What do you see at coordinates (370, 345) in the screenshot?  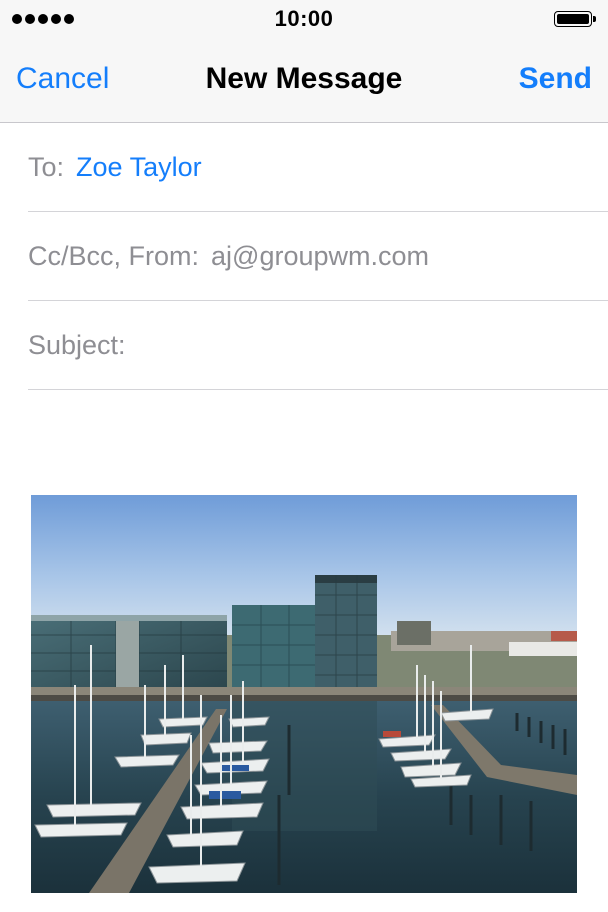 I see `subject-input` at bounding box center [370, 345].